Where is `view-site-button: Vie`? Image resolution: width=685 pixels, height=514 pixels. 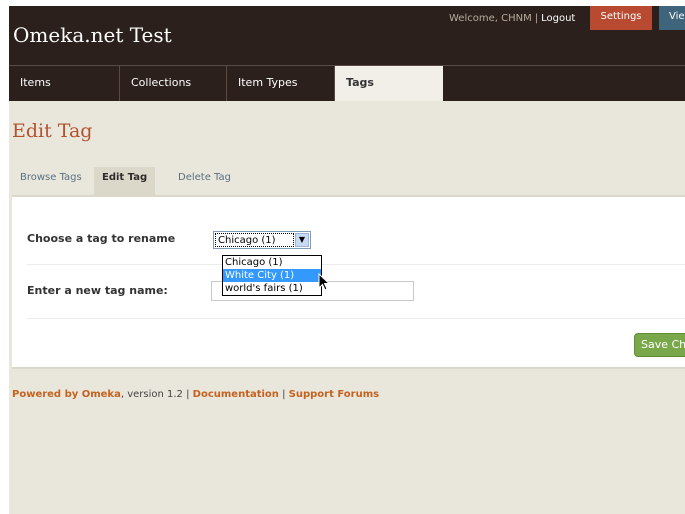
view-site-button: Vie is located at coordinates (672, 18).